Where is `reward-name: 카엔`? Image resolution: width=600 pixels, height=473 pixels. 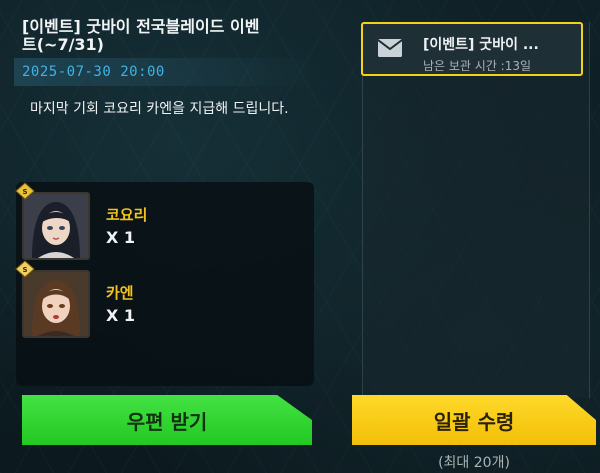
reward-name: 카엔 is located at coordinates (120, 293).